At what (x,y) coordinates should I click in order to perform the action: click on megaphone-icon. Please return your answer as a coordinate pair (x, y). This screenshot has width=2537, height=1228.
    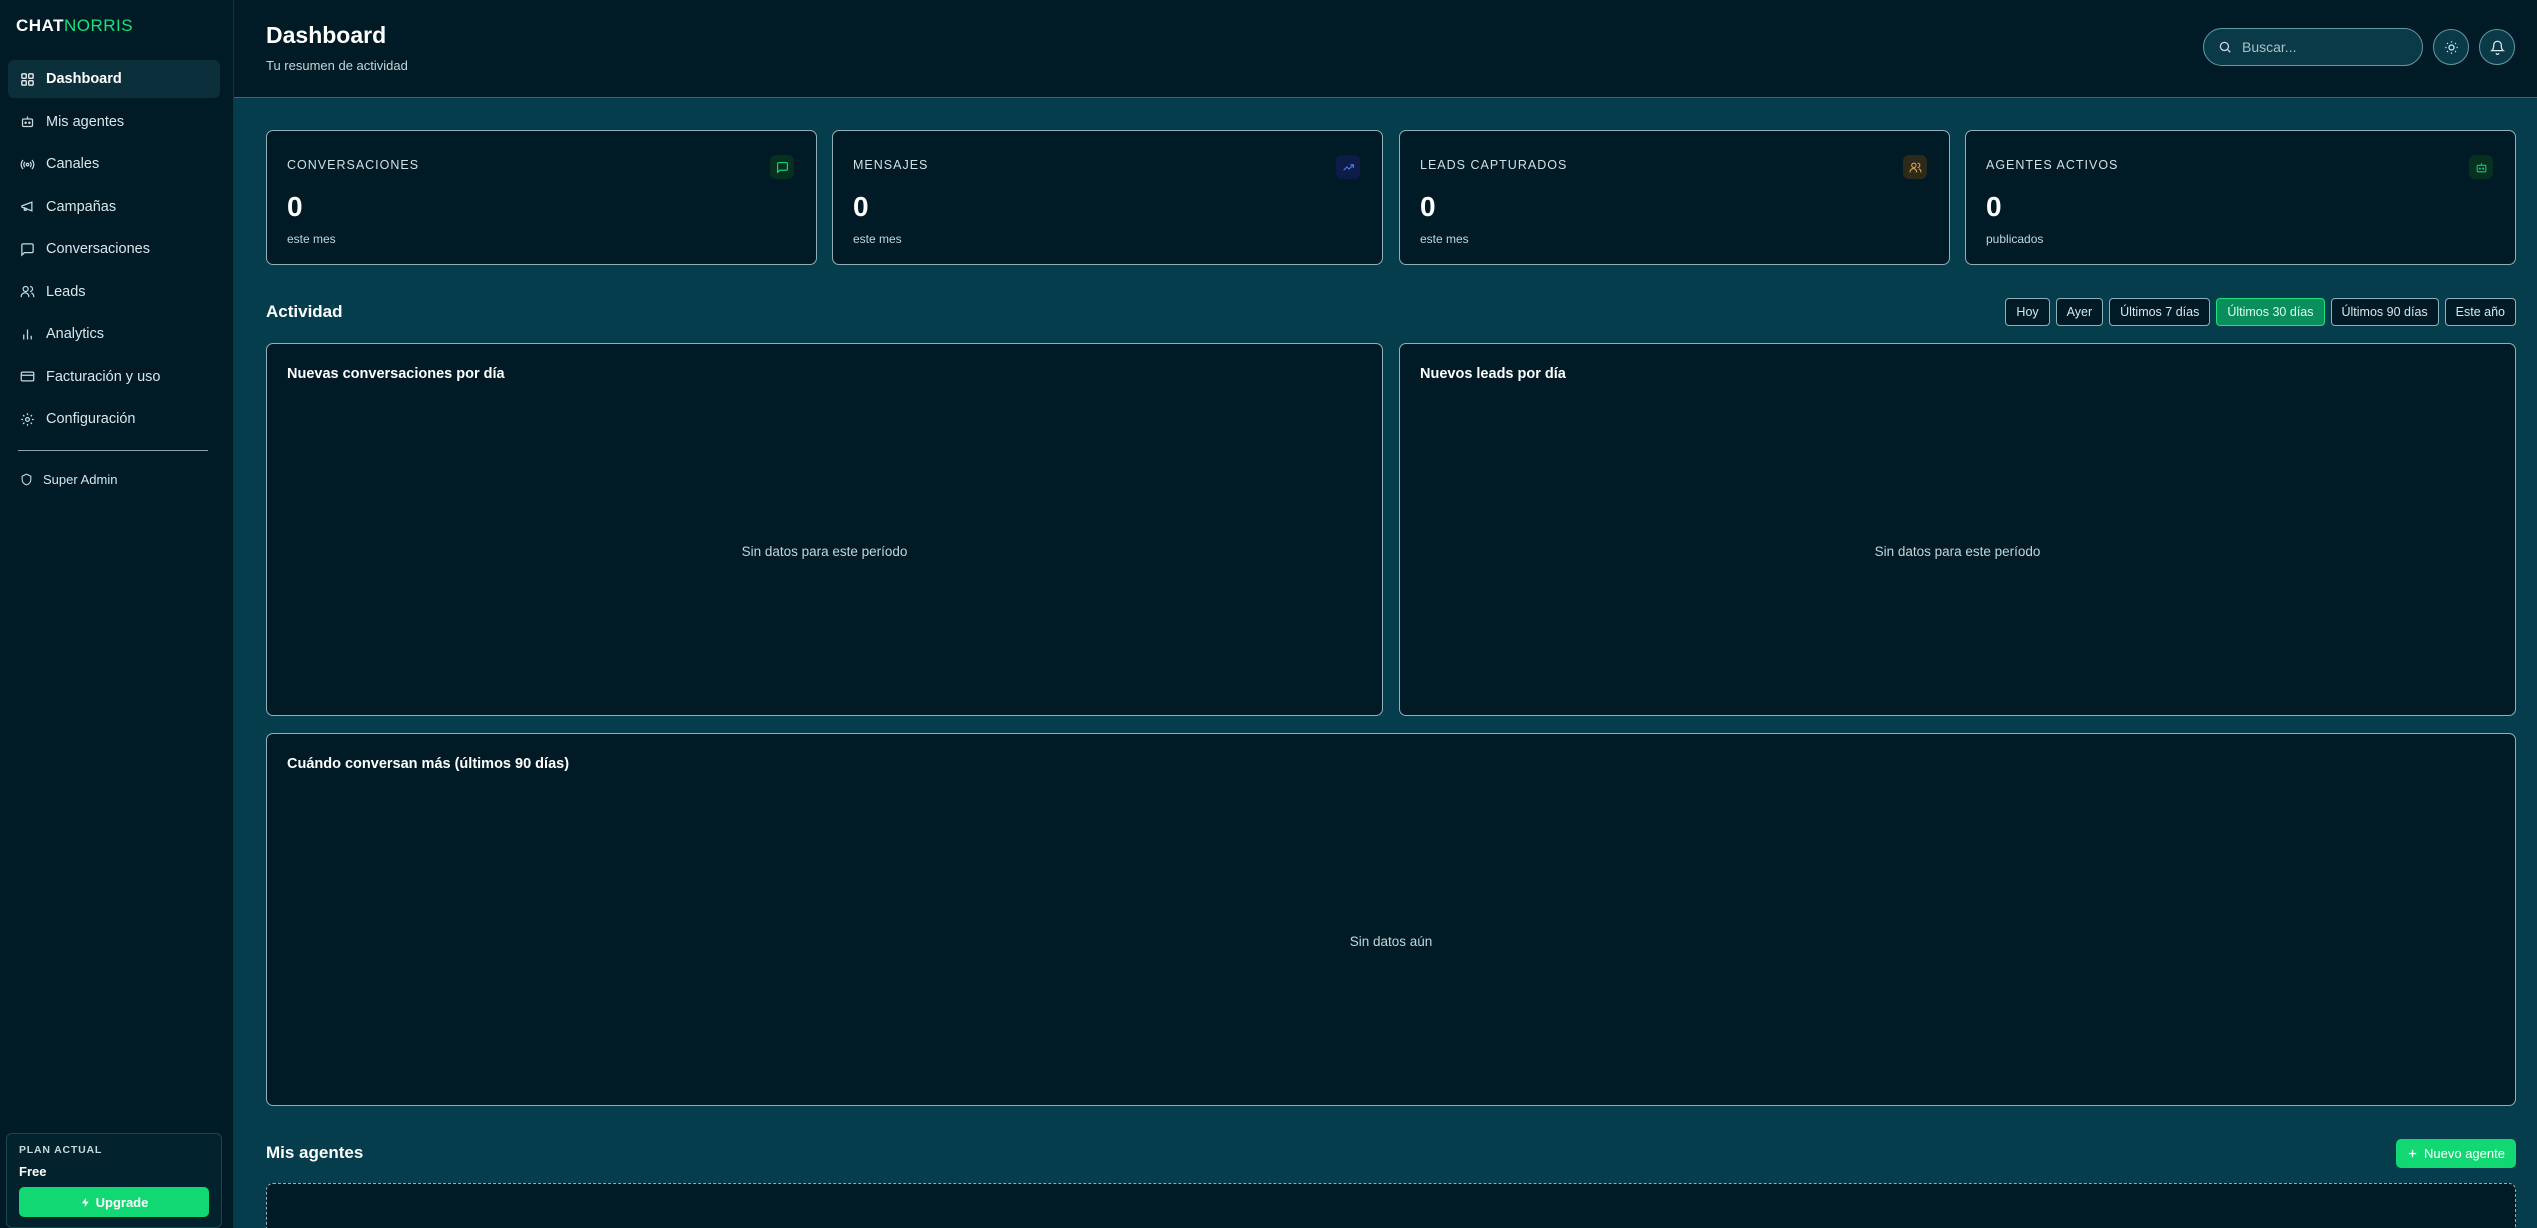
    Looking at the image, I should click on (27, 206).